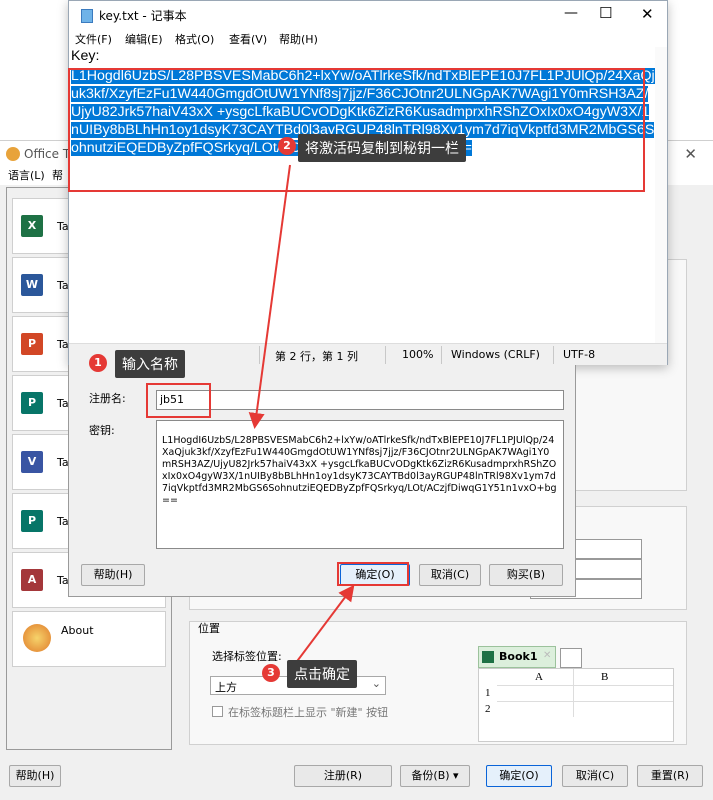  I want to click on step-1-tooltip: 输入名称, so click(150, 364).